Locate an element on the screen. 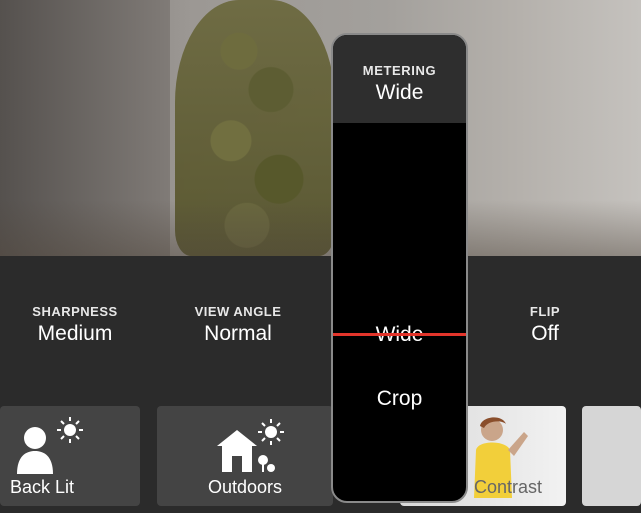 The image size is (641, 513). setting-value: Off is located at coordinates (545, 333).